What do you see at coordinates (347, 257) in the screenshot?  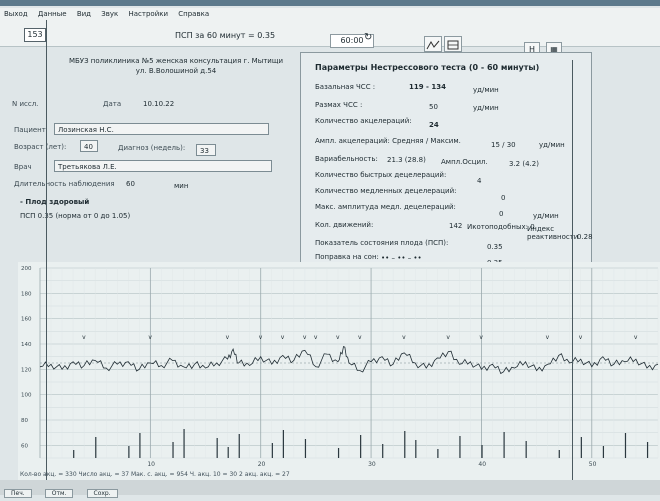 I see `param-row-sleep: Поправка на сон:` at bounding box center [347, 257].